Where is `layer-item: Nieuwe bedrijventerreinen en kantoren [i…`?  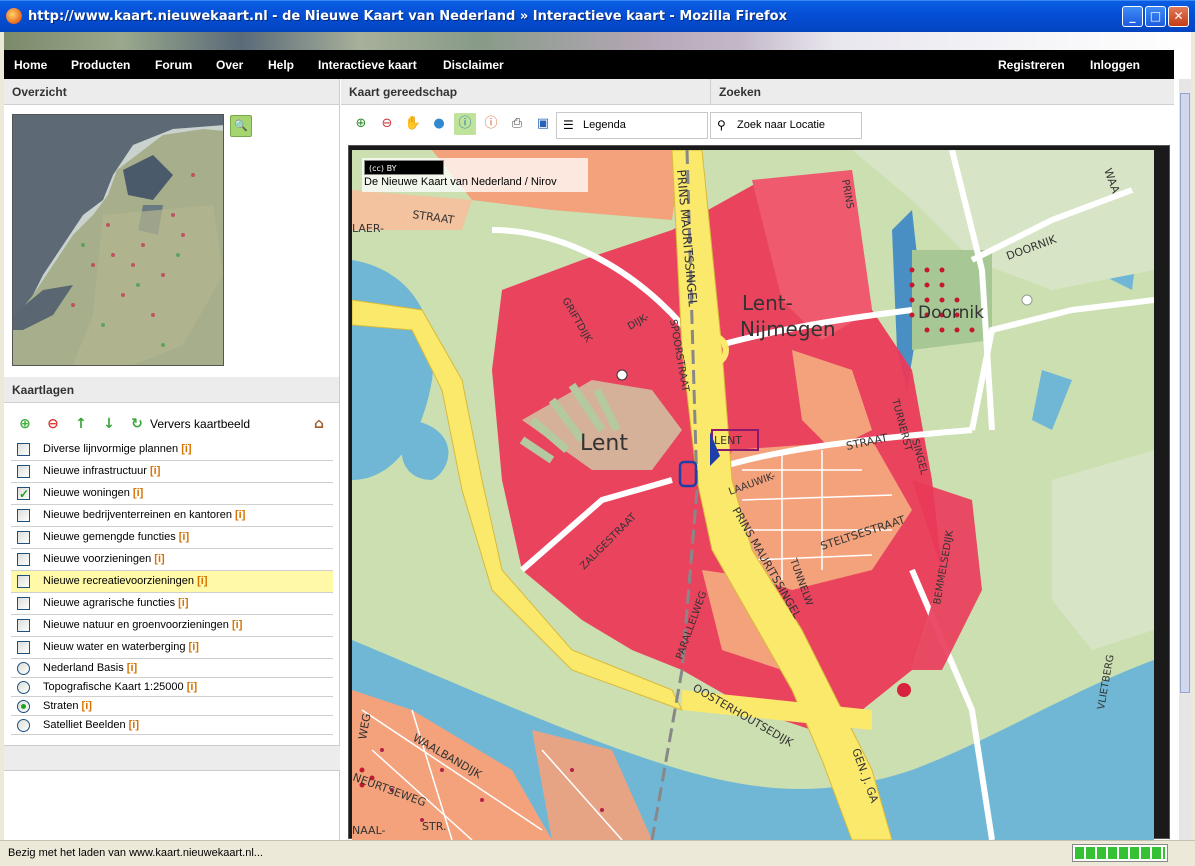 layer-item: Nieuwe bedrijventerreinen en kantoren [i… is located at coordinates (172, 516).